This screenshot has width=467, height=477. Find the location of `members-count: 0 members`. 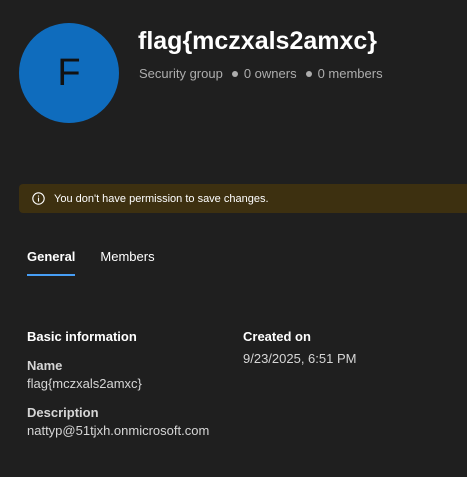

members-count: 0 members is located at coordinates (350, 73).